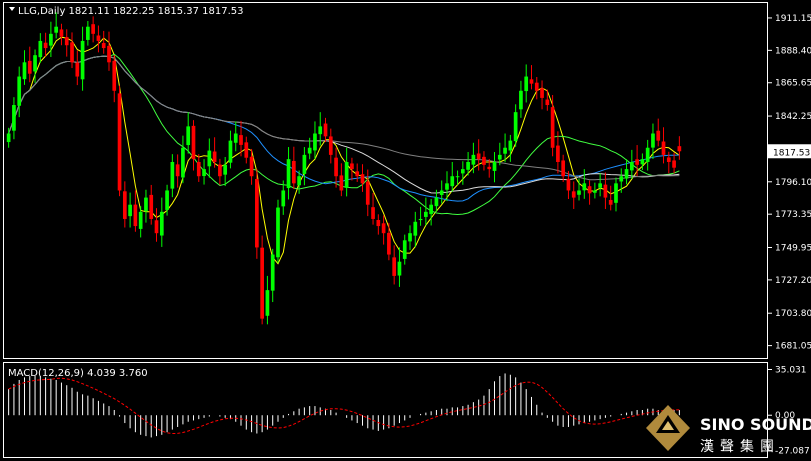 The height and width of the screenshot is (461, 811). I want to click on price-tick-label: 1773.35, so click(793, 215).